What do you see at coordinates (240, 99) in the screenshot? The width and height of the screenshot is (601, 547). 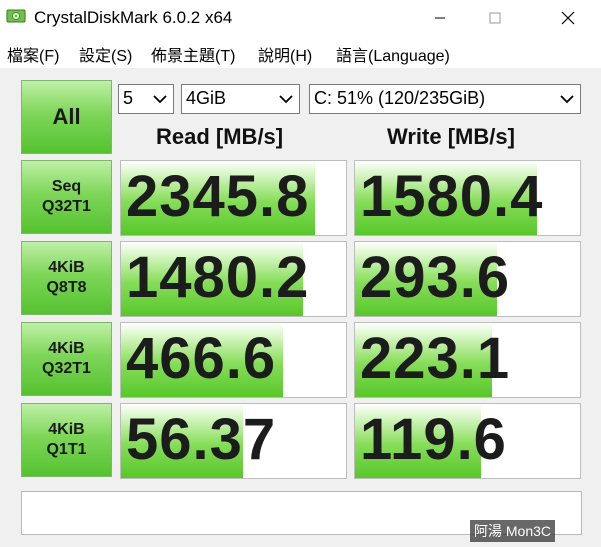 I see `test-size-select: 4GiB` at bounding box center [240, 99].